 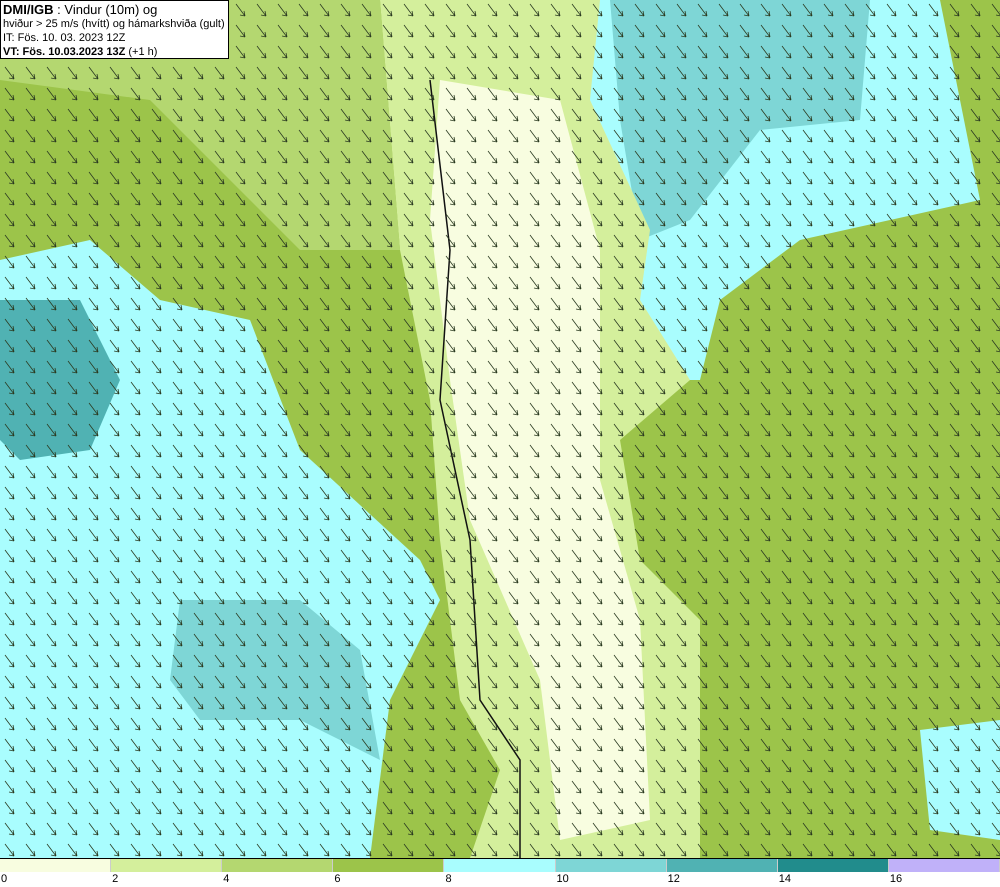 What do you see at coordinates (80, 52) in the screenshot?
I see `title-line: VT: Fös. 10.03.2023 13Z (+1 h)` at bounding box center [80, 52].